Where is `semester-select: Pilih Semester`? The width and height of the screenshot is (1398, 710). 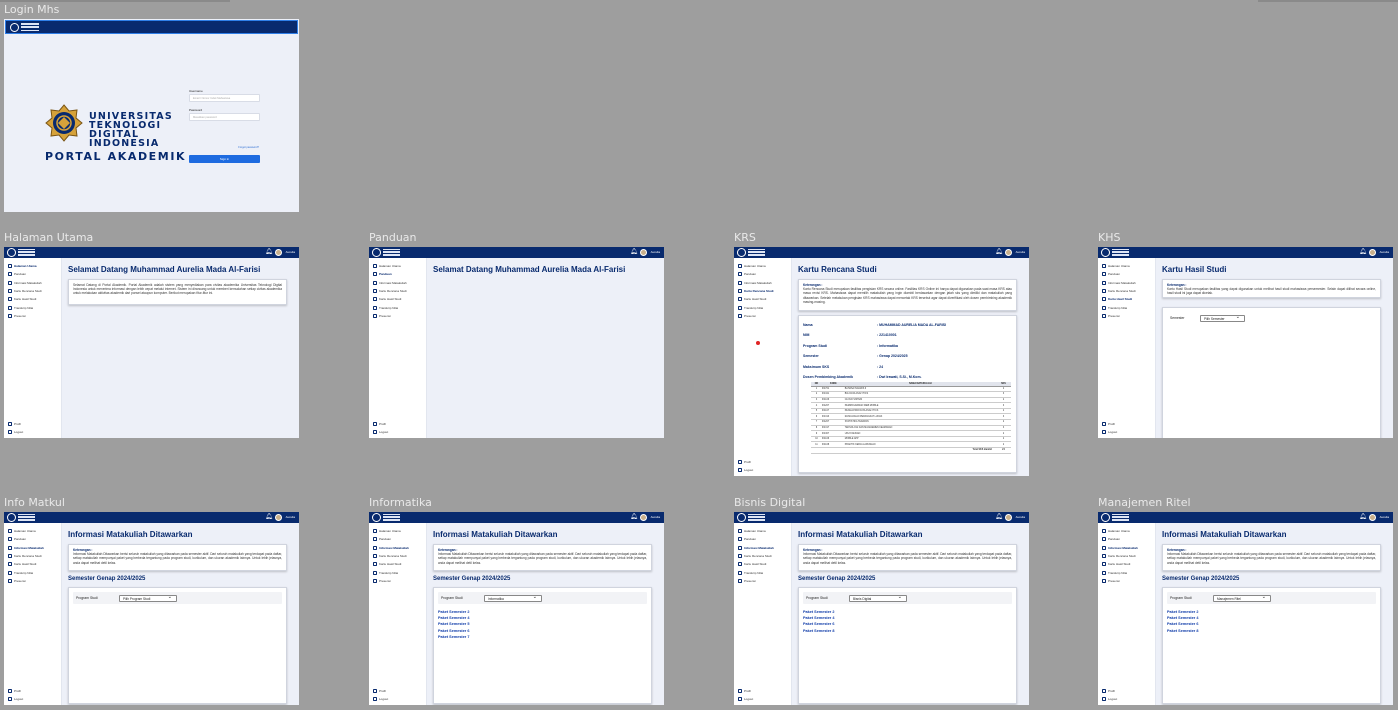 semester-select: Pilih Semester is located at coordinates (1222, 318).